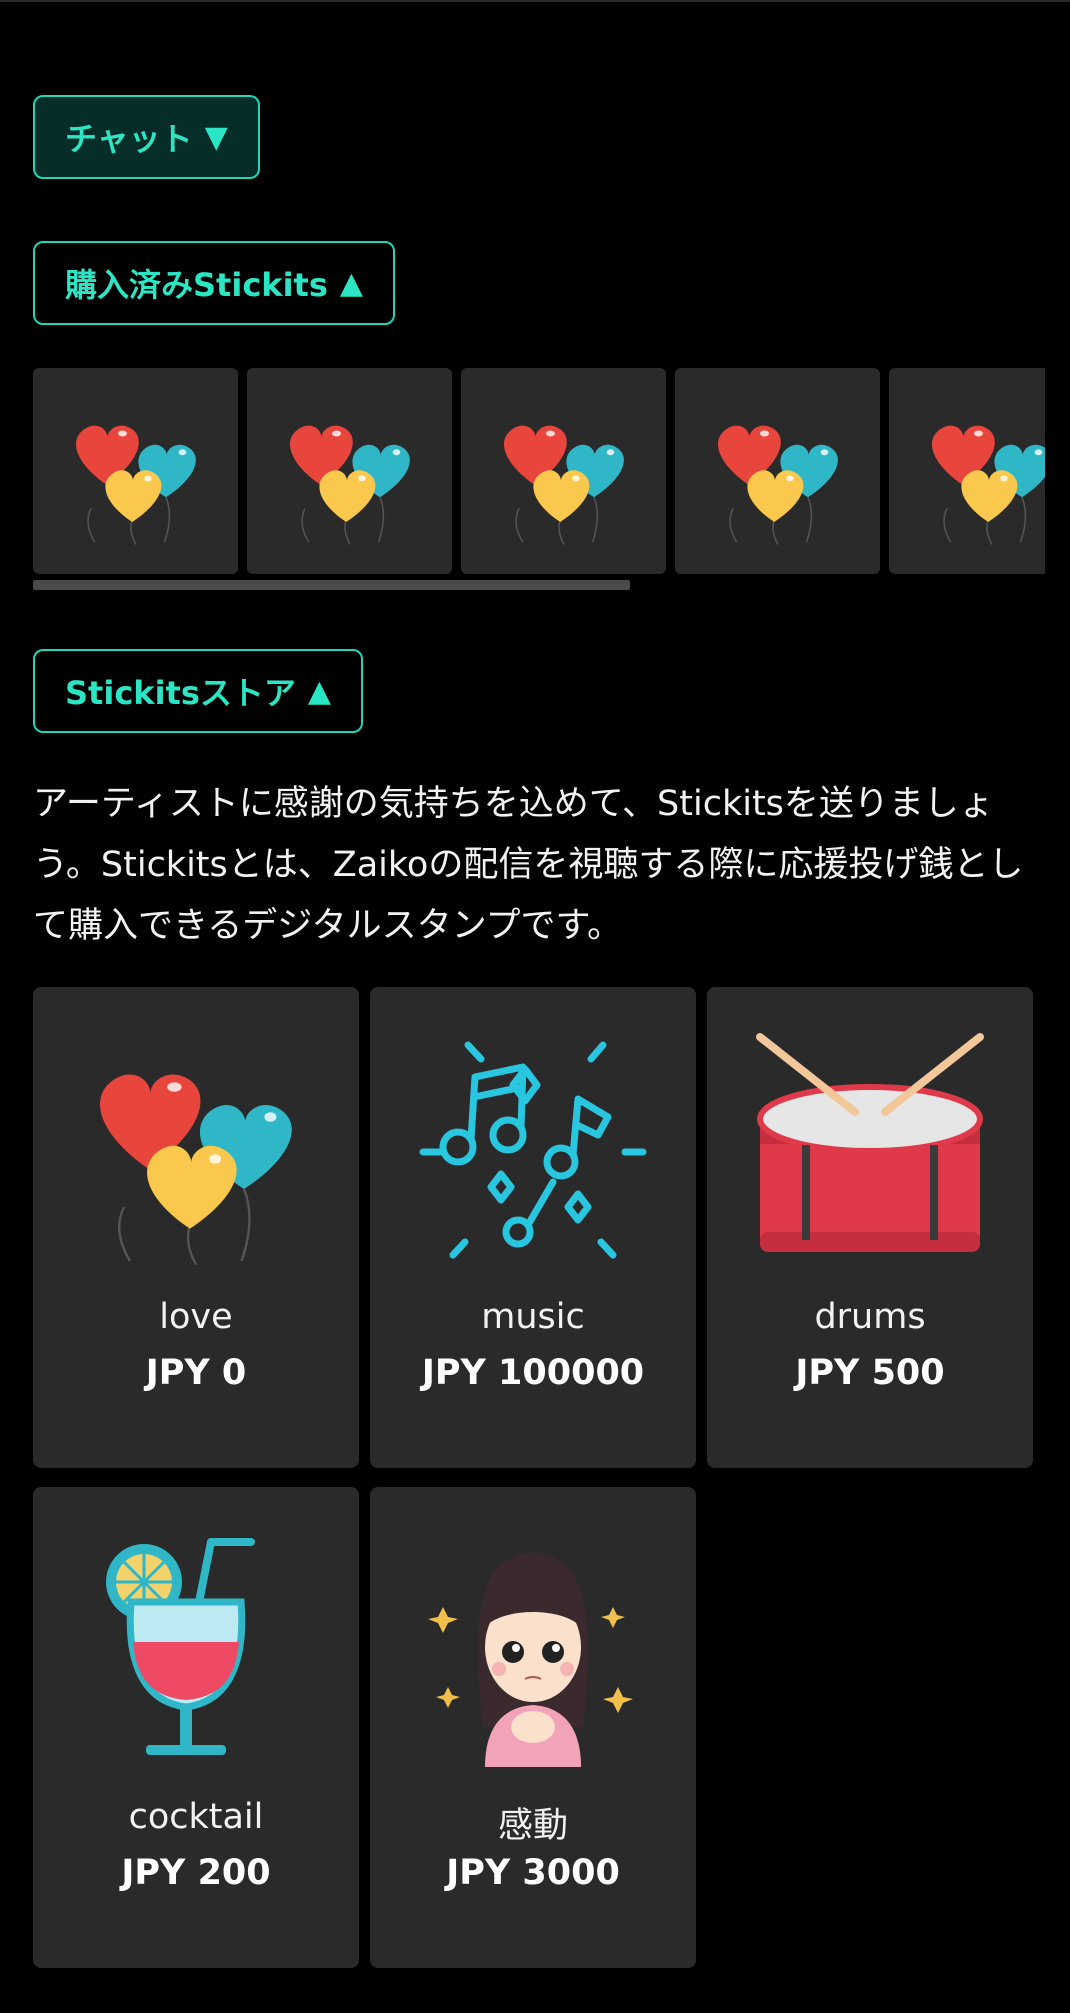  Describe the element at coordinates (331, 585) in the screenshot. I see `scrollbar-thumb` at that location.